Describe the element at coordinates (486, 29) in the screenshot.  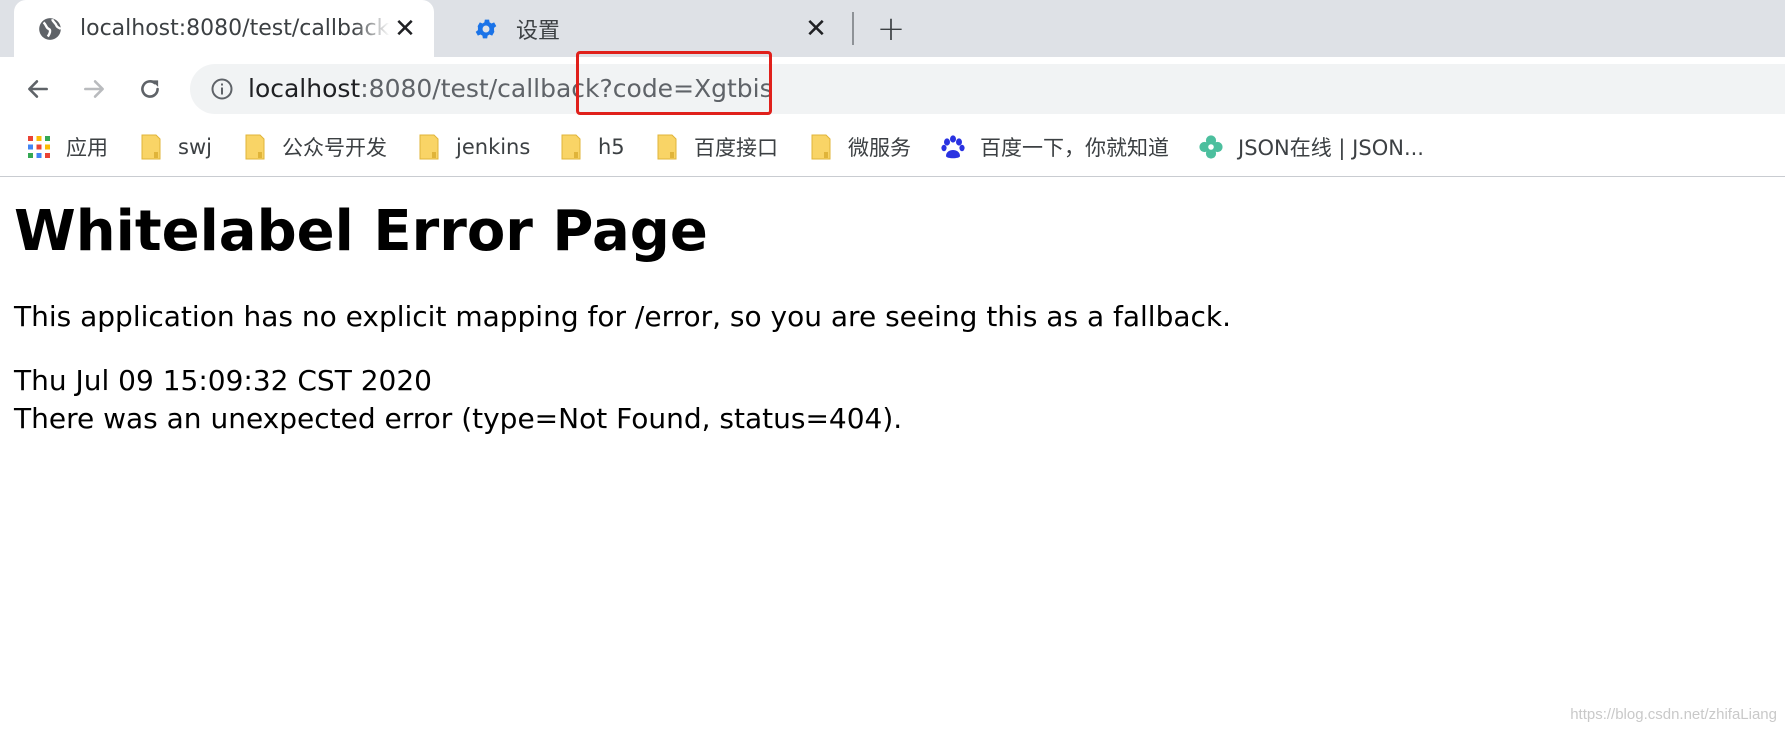
I see `gear-icon` at that location.